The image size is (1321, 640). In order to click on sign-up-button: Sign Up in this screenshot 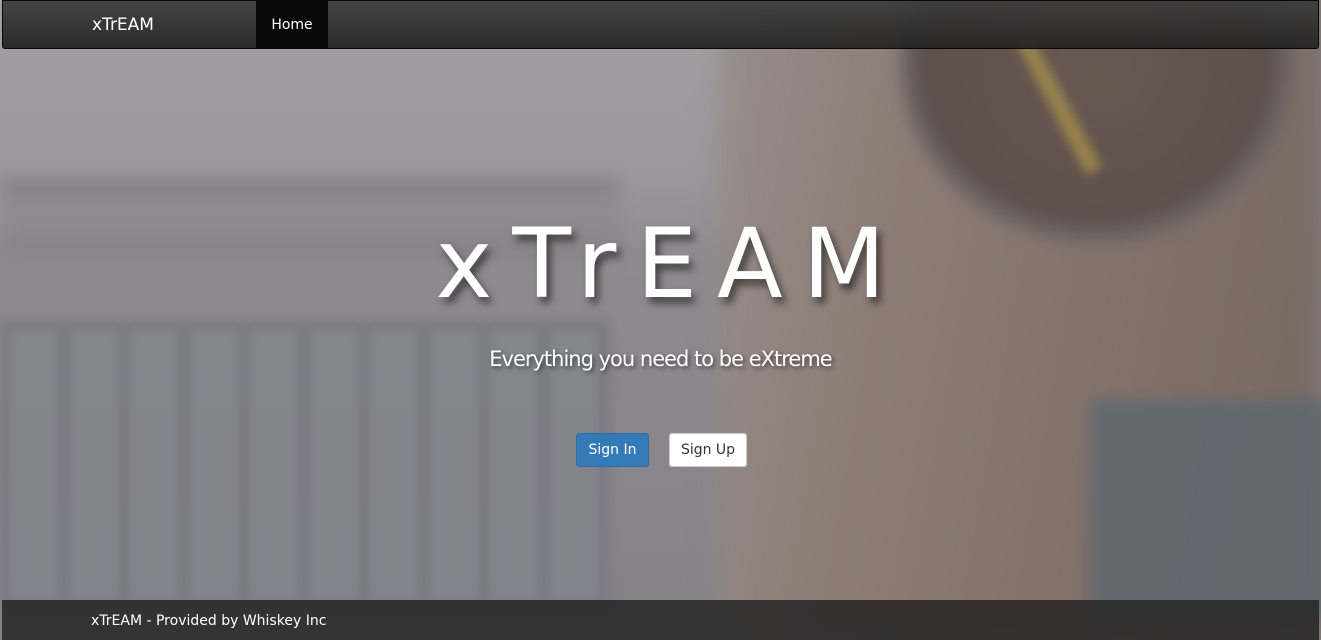, I will do `click(708, 450)`.